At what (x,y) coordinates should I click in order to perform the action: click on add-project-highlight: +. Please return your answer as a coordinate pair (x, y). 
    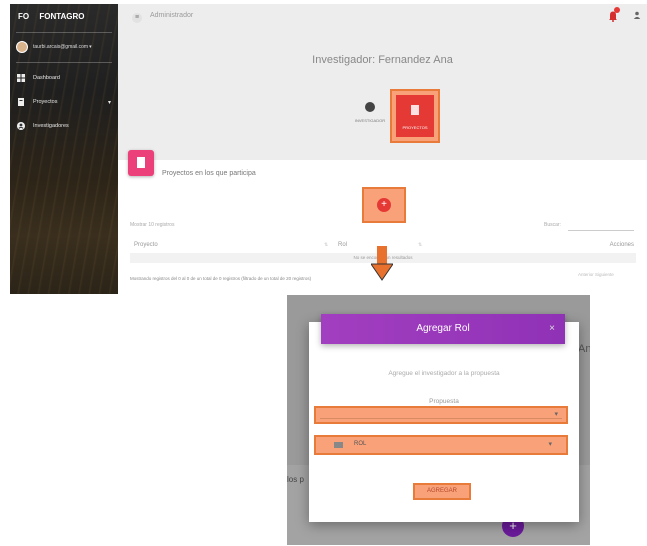
    Looking at the image, I should click on (384, 205).